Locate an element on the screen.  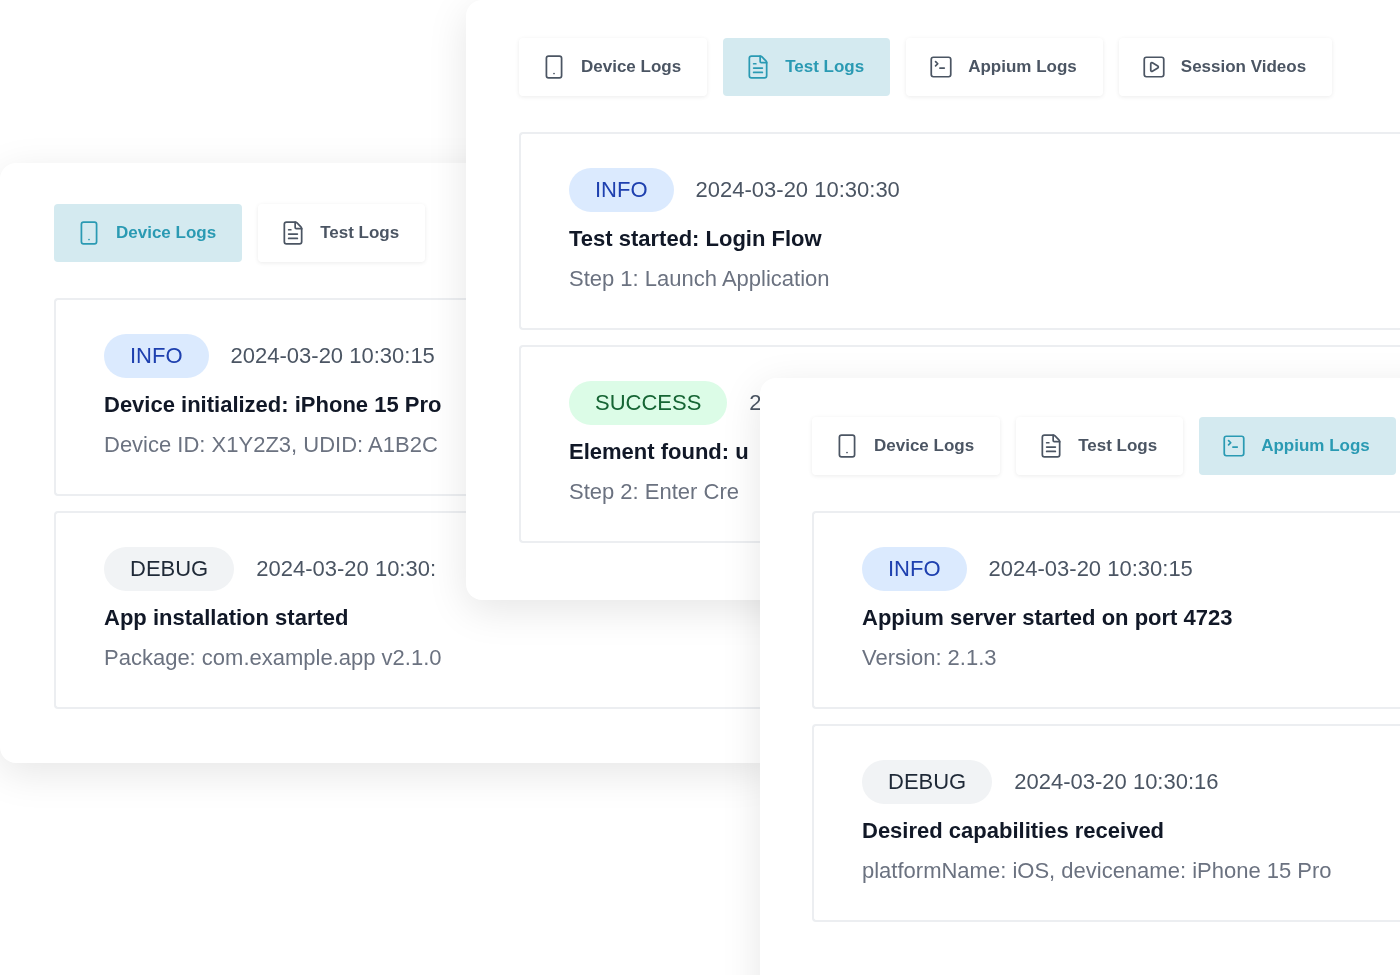
timestamp: 2 is located at coordinates (755, 403).